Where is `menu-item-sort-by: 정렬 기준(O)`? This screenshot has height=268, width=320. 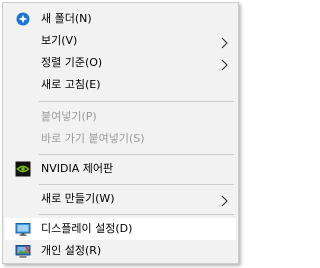 menu-item-sort-by: 정렬 기준(O) is located at coordinates (120, 63).